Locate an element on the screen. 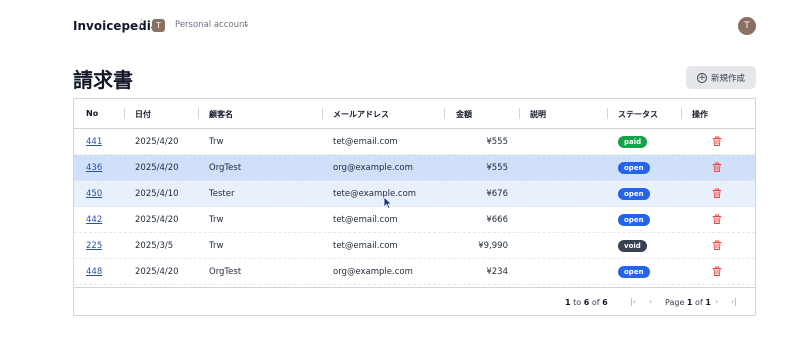 Image resolution: width=800 pixels, height=360 pixels. invoice-number-link: 441 is located at coordinates (94, 142).